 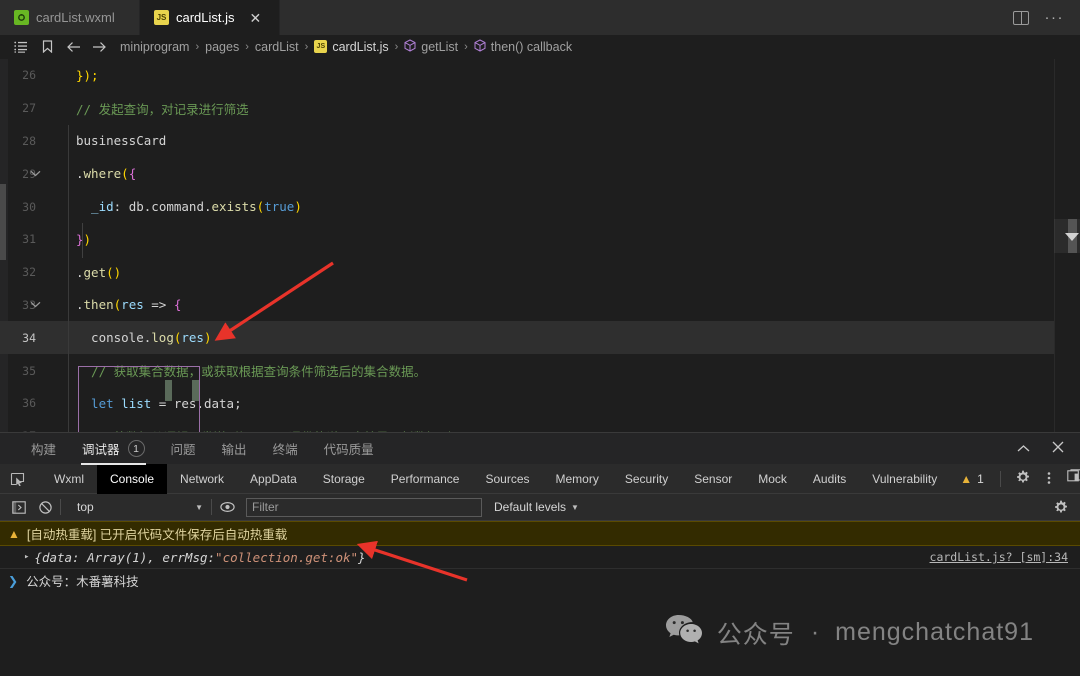 I want to click on filter-input, so click(x=364, y=507).